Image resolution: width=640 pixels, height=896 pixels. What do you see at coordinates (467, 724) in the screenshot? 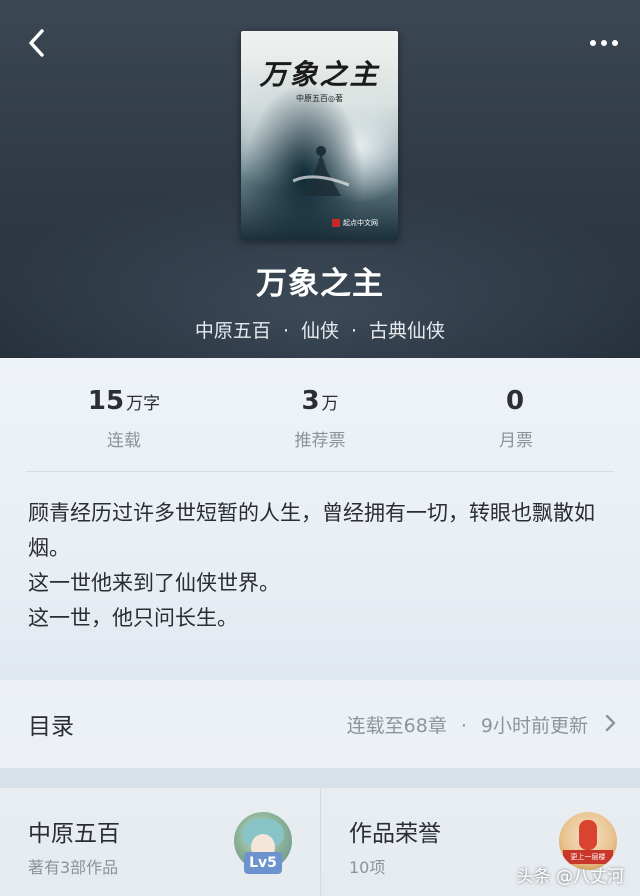
I see `toc-status: 连载至68章 · 9小时前更新` at bounding box center [467, 724].